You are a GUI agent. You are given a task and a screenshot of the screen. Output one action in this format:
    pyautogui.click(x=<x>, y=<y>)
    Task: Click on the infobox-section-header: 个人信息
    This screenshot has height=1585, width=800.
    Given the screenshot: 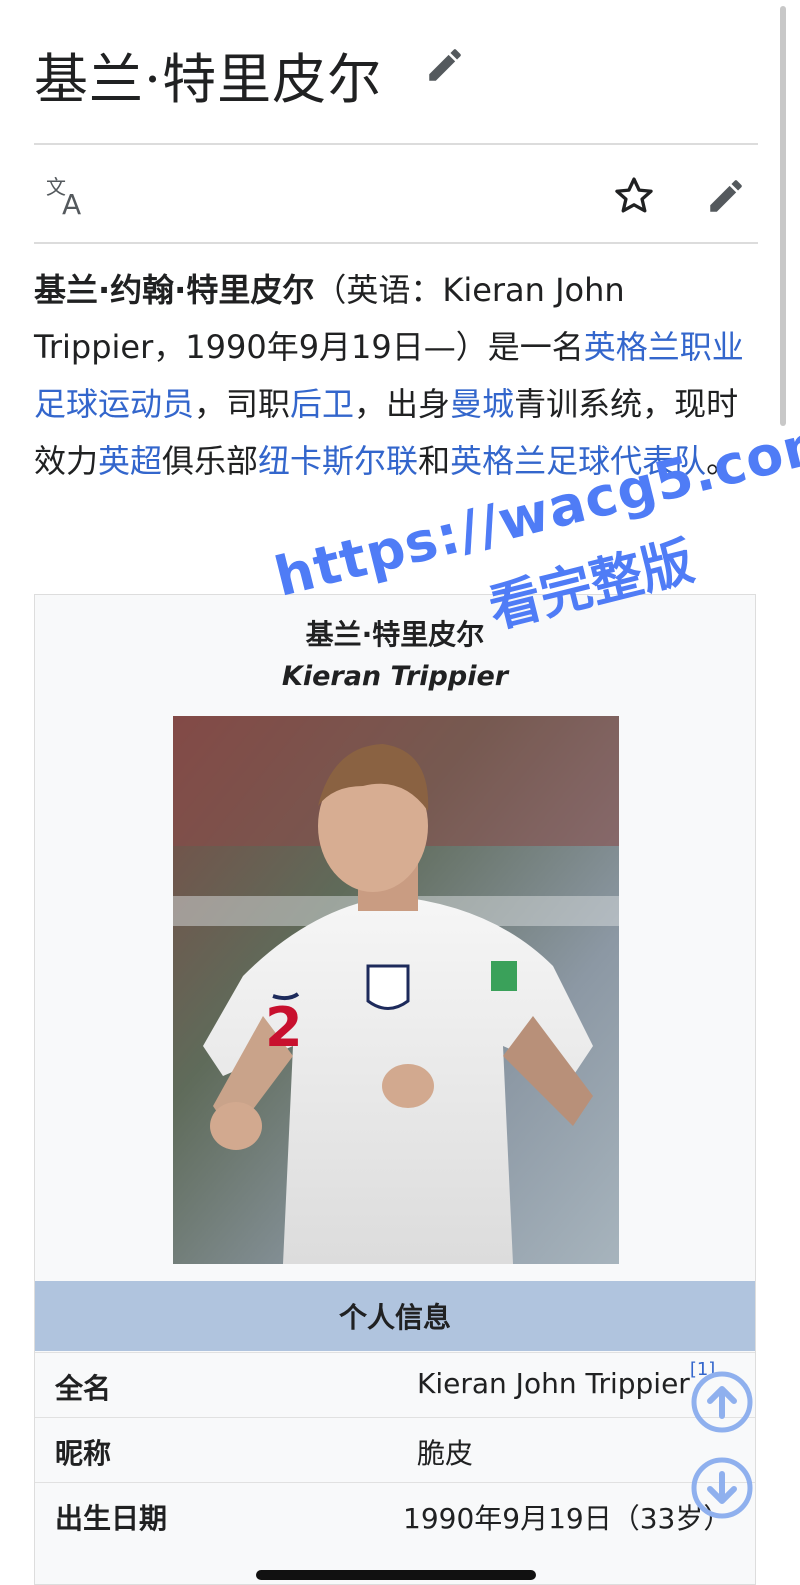 What is the action you would take?
    pyautogui.click(x=395, y=1316)
    